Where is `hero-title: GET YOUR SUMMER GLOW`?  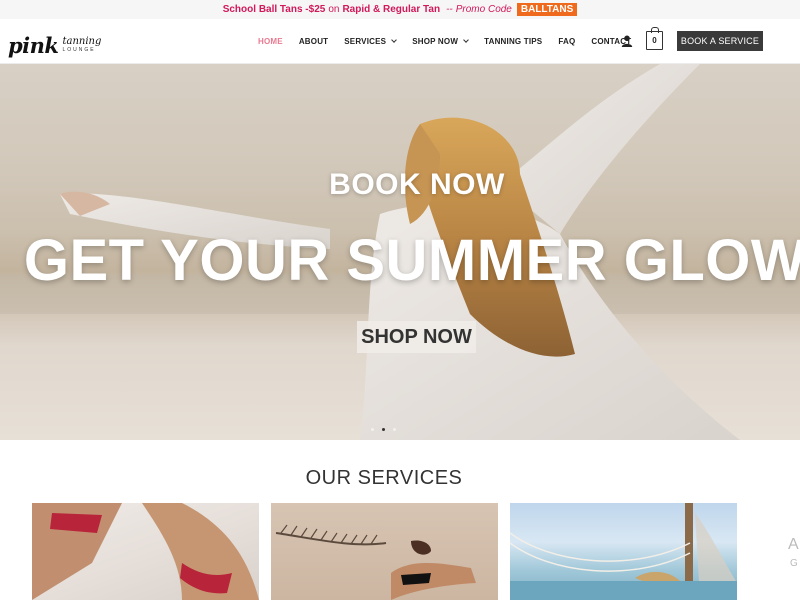
hero-title: GET YOUR SUMMER GLOW is located at coordinates (411, 260).